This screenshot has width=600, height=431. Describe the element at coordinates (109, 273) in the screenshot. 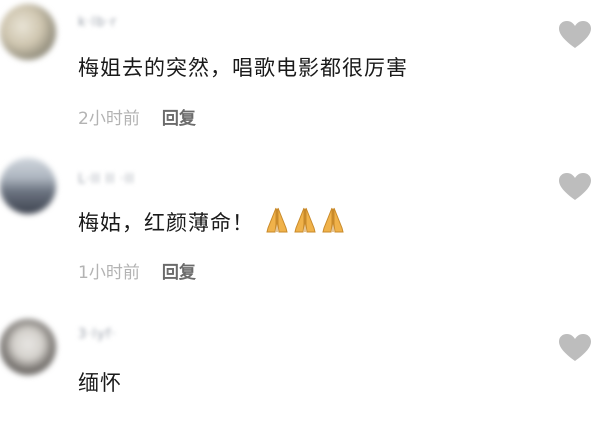

I see `comment-time: 1小时前` at that location.